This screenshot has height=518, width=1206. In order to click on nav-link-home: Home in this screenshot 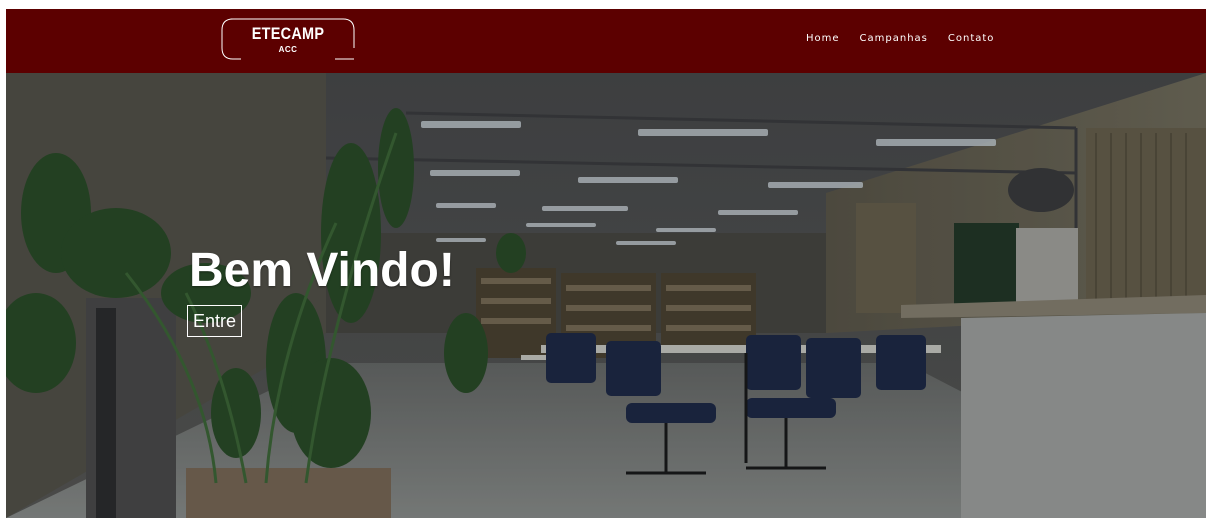, I will do `click(823, 38)`.